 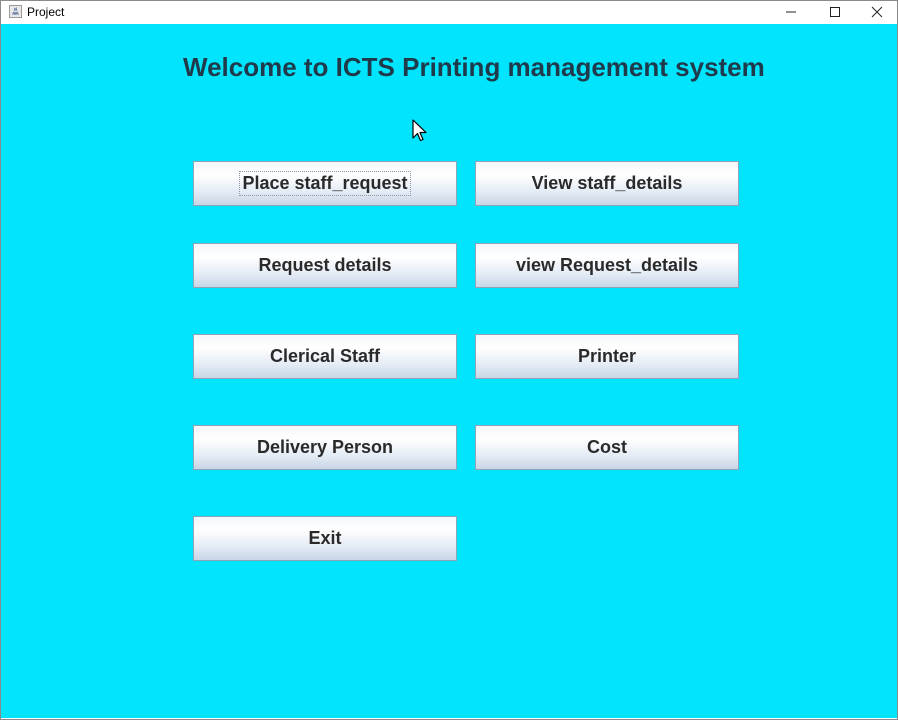 I want to click on cost-label: Cost, so click(x=607, y=447).